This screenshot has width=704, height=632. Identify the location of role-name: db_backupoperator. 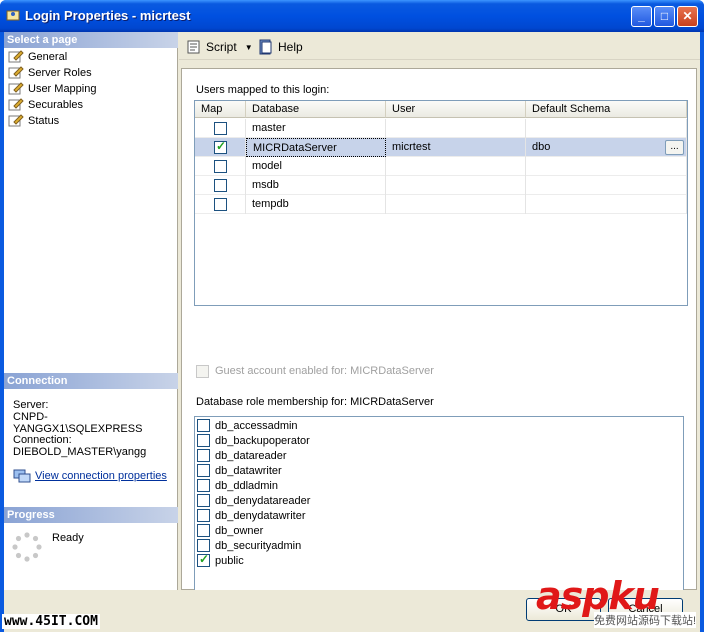
(262, 440).